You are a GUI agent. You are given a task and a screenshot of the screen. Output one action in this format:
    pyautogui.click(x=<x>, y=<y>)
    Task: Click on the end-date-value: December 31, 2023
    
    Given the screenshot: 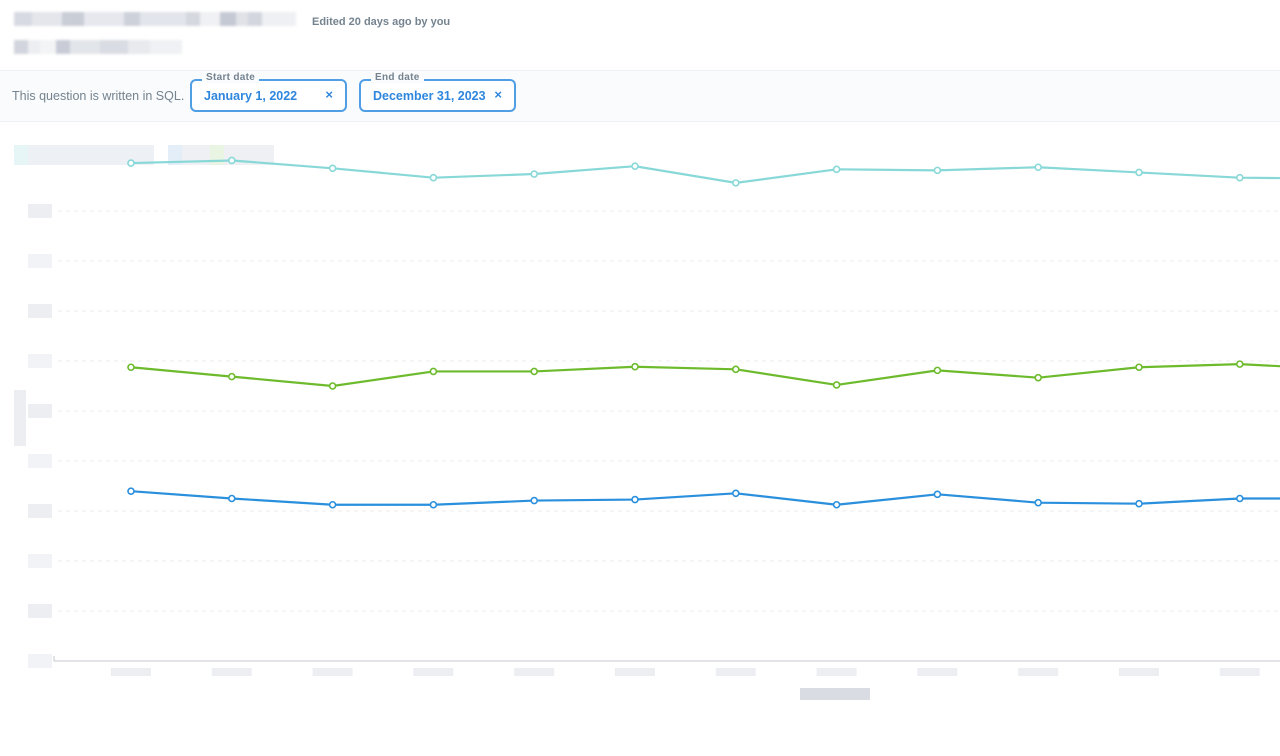 What is the action you would take?
    pyautogui.click(x=429, y=96)
    